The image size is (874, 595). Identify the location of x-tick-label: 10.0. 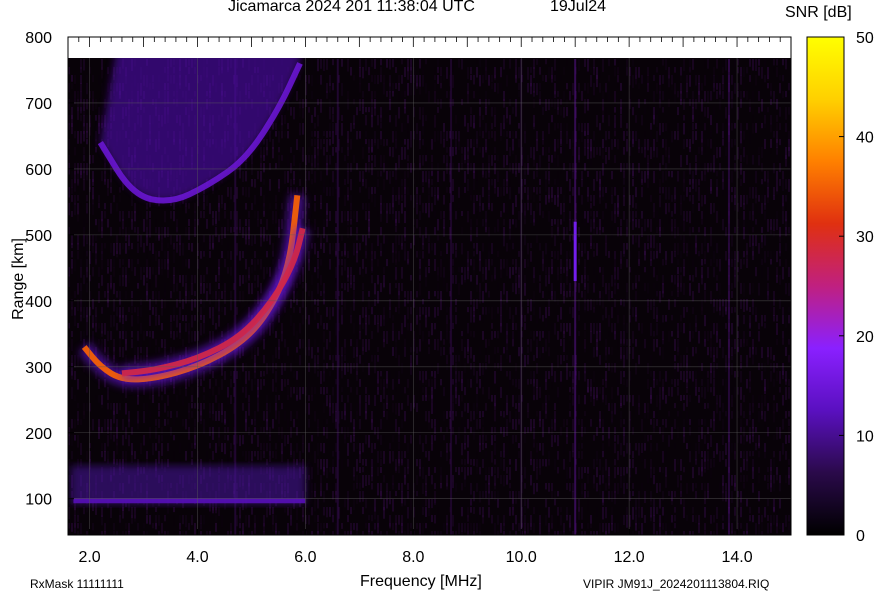
(521, 557).